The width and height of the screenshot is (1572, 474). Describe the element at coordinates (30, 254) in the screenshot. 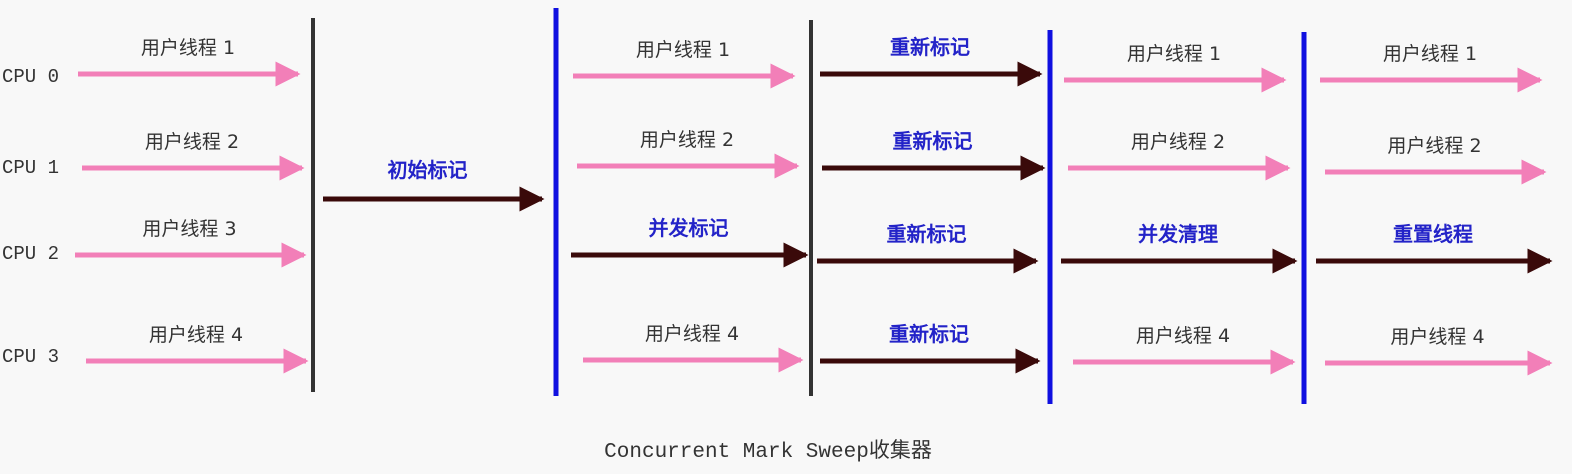

I see `cpu-label-2: CPU 2` at that location.